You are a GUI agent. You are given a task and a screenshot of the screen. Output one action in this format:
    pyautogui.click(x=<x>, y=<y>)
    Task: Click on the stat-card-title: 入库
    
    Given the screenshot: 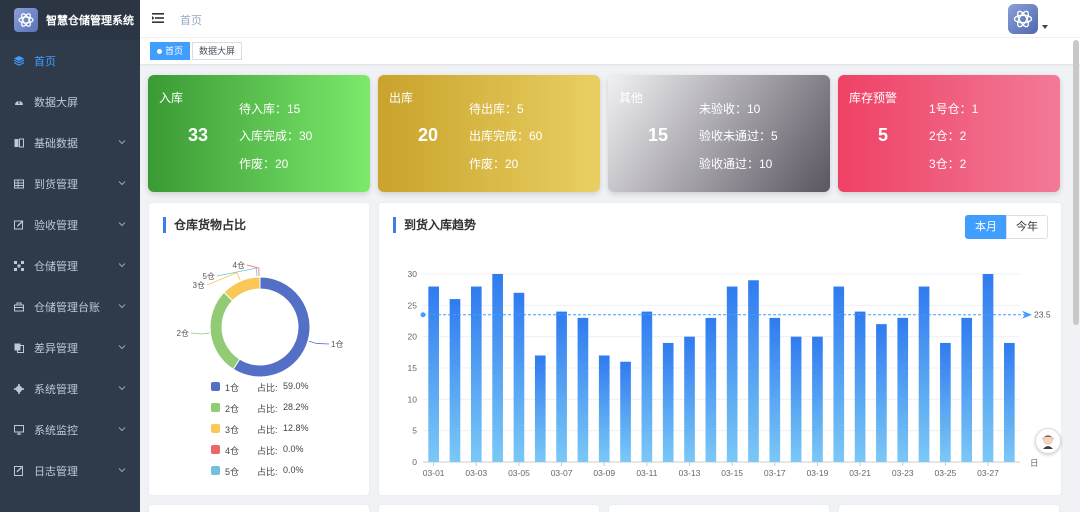 What is the action you would take?
    pyautogui.click(x=171, y=98)
    